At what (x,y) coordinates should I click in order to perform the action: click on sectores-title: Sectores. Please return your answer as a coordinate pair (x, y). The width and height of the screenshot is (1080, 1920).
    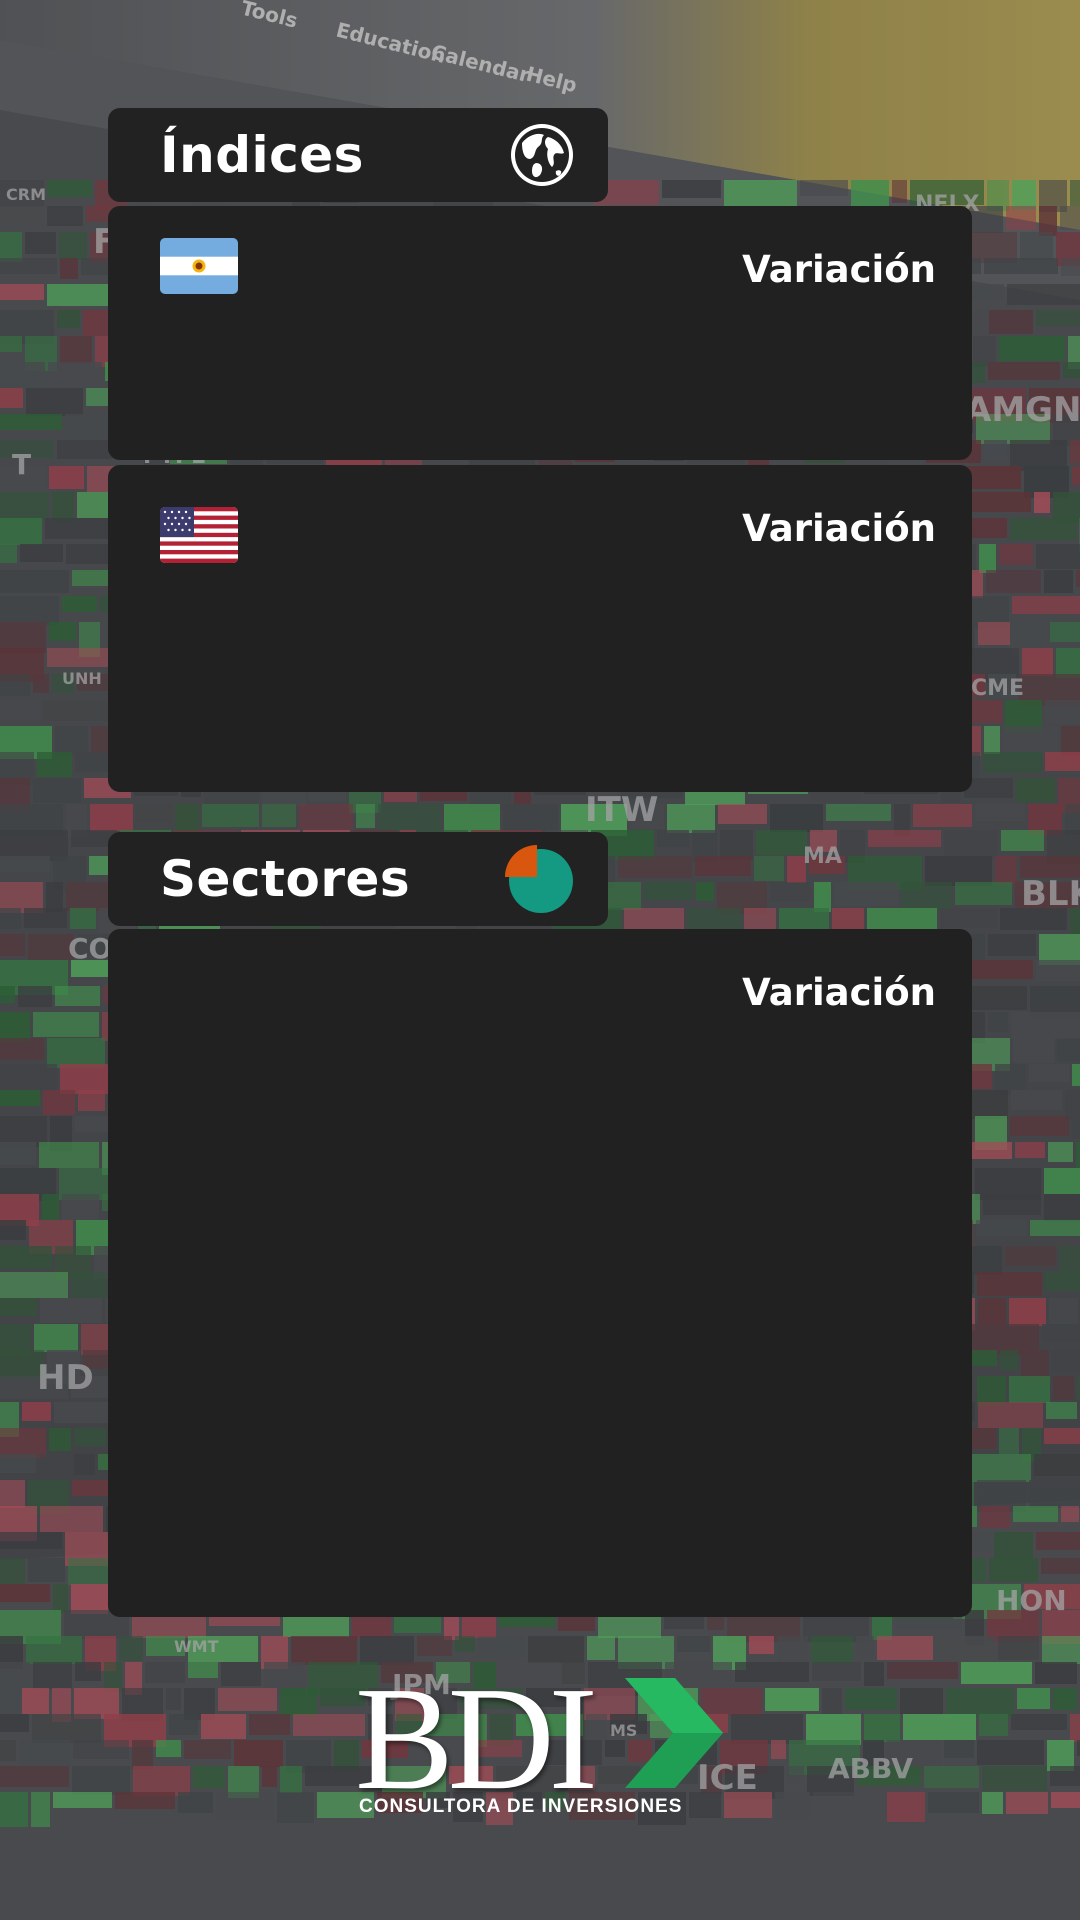
    Looking at the image, I should click on (285, 879).